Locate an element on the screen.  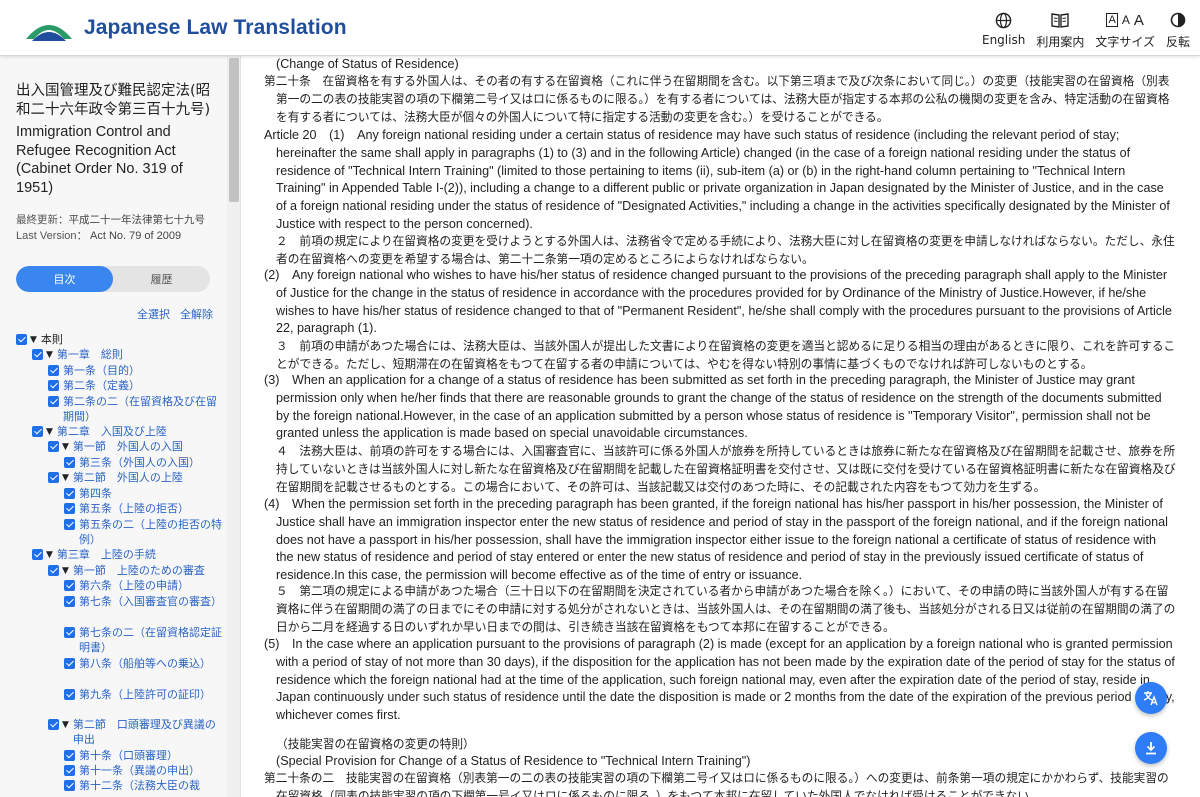
toc-item: 第五条（上陸の拒否） is located at coordinates (143, 508).